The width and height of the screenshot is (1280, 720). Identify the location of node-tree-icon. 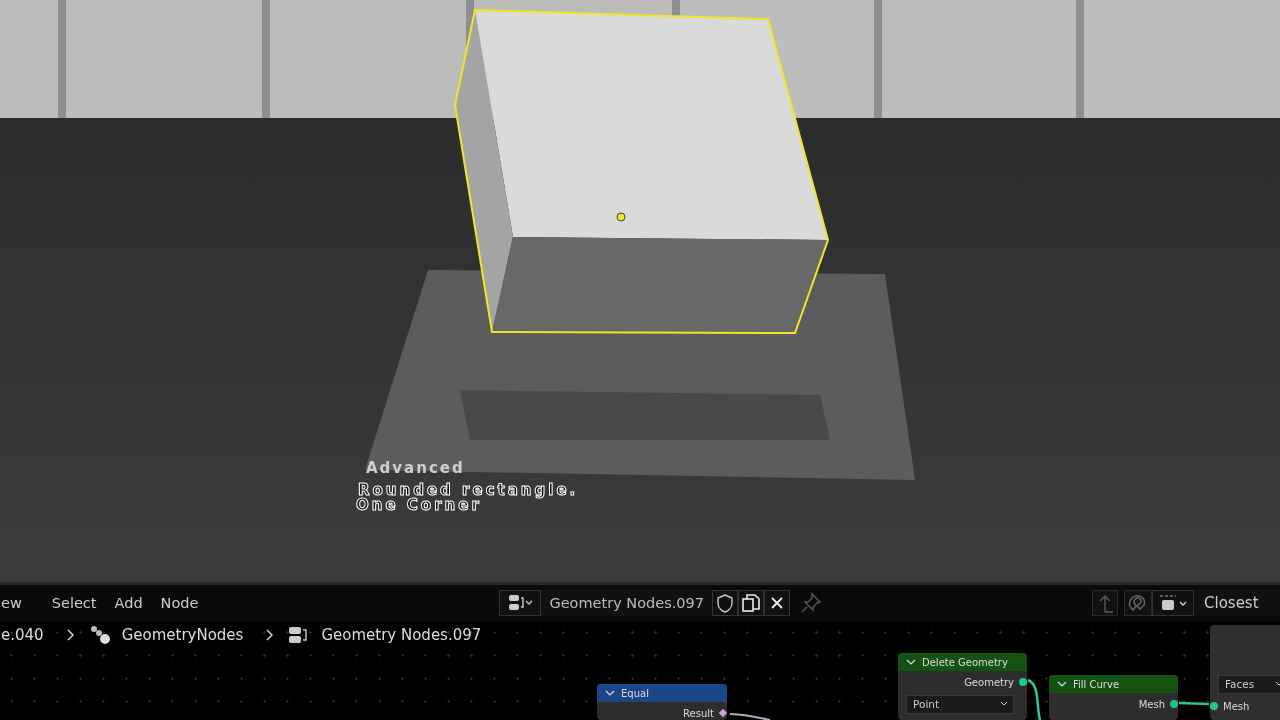
(520, 603).